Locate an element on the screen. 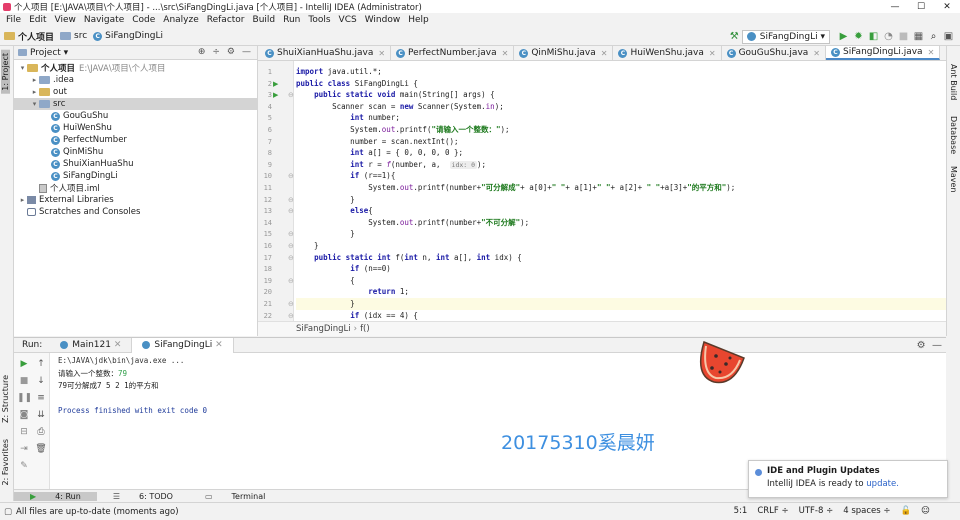 This screenshot has width=960, height=520. tree-node: ▸ External Libraries is located at coordinates (135, 200).